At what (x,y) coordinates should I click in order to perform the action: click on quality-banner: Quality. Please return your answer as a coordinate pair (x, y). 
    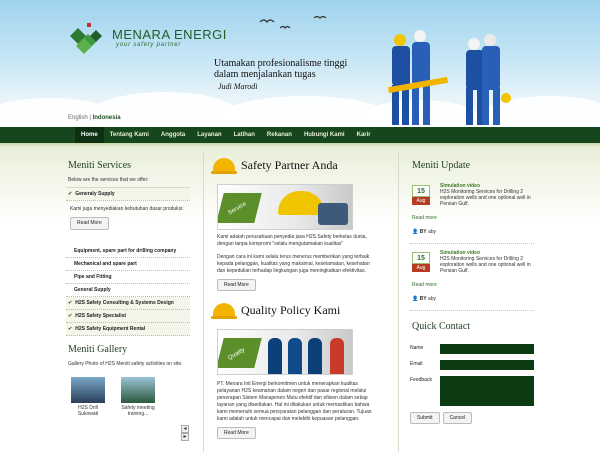
    Looking at the image, I should click on (285, 352).